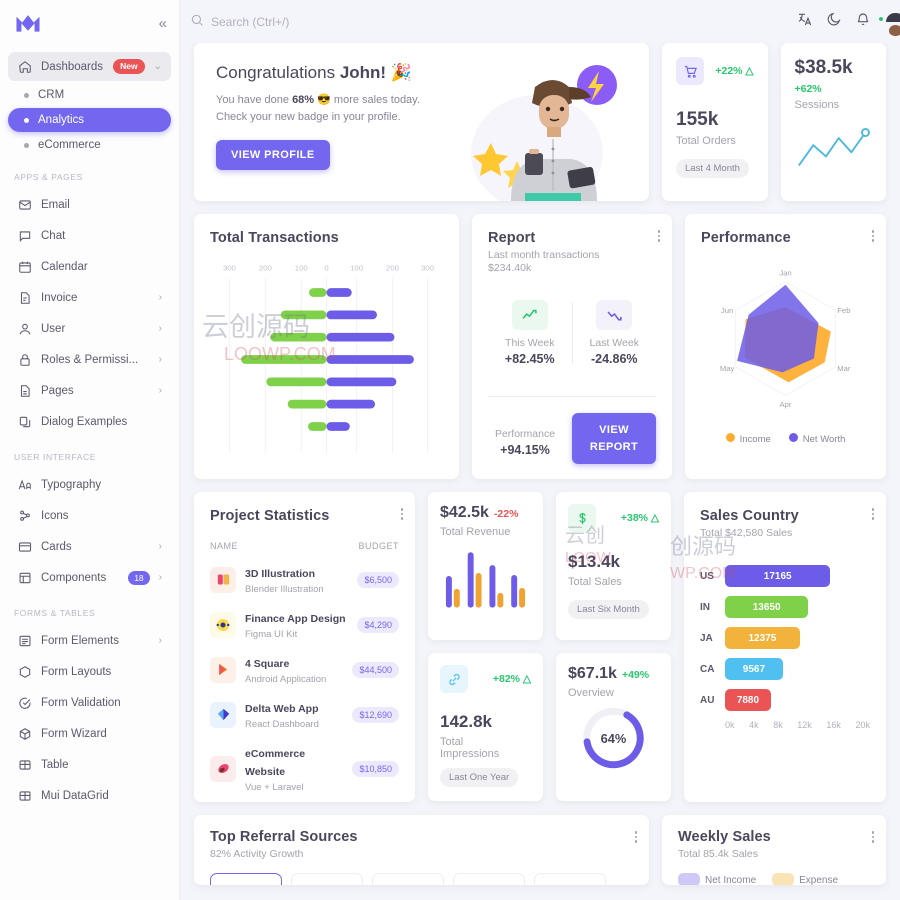  Describe the element at coordinates (304, 768) in the screenshot. I see `table-row: eCommerce Website Vue + Laravel $10,850` at that location.